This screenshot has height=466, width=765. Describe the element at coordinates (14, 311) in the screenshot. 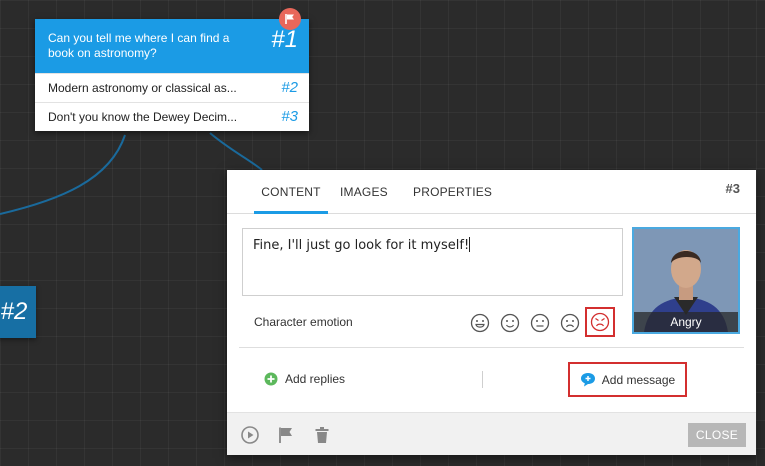

I see `side-node-number: #2` at that location.